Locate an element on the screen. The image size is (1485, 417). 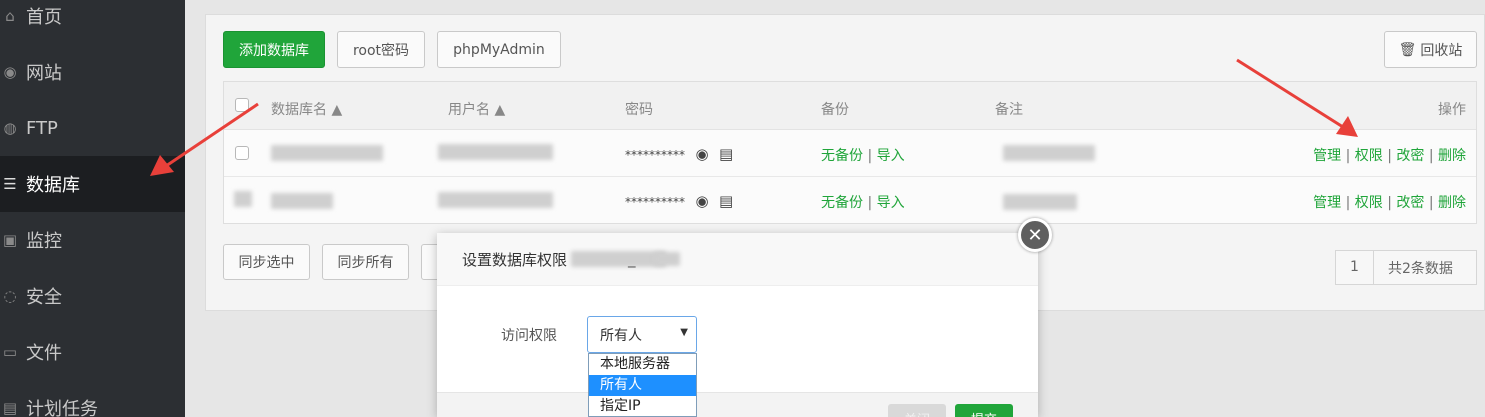
sidebar-item-label: 计划任务 is located at coordinates (62, 408).